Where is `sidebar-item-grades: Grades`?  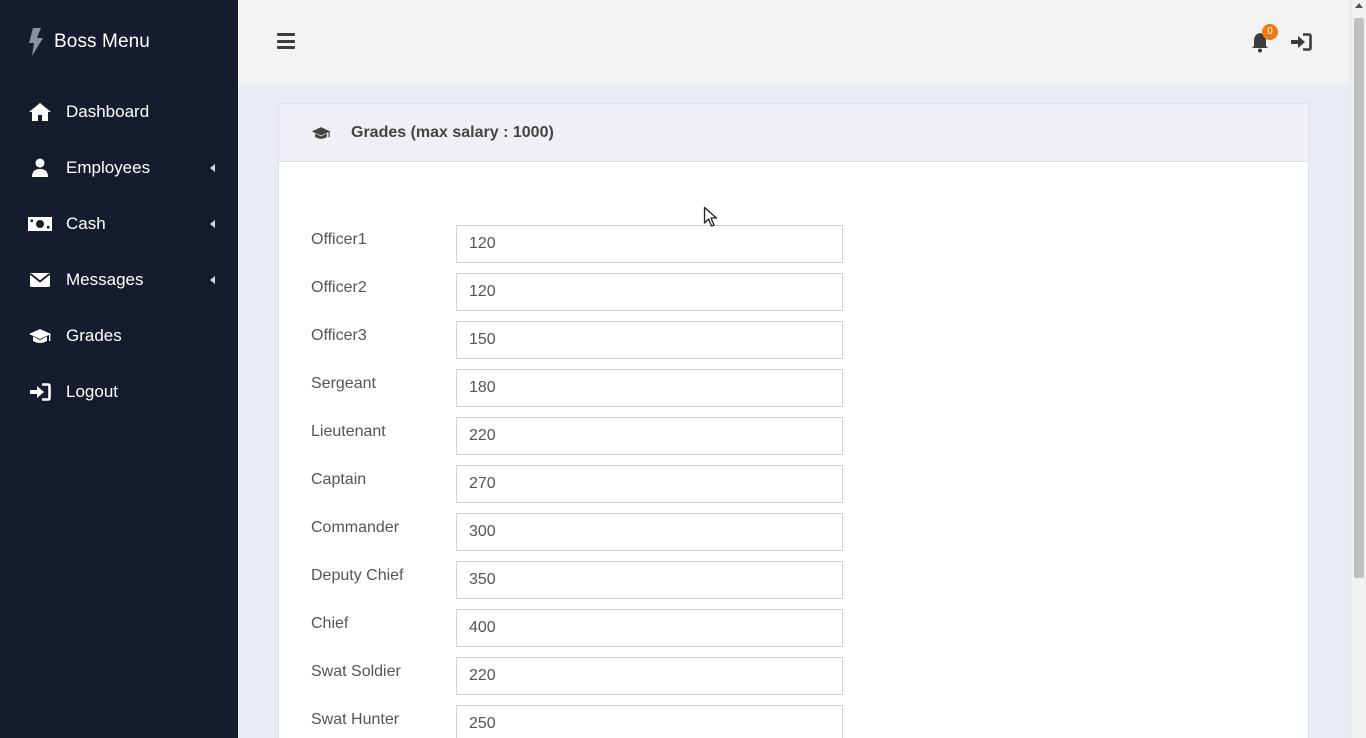 sidebar-item-grades: Grades is located at coordinates (119, 336).